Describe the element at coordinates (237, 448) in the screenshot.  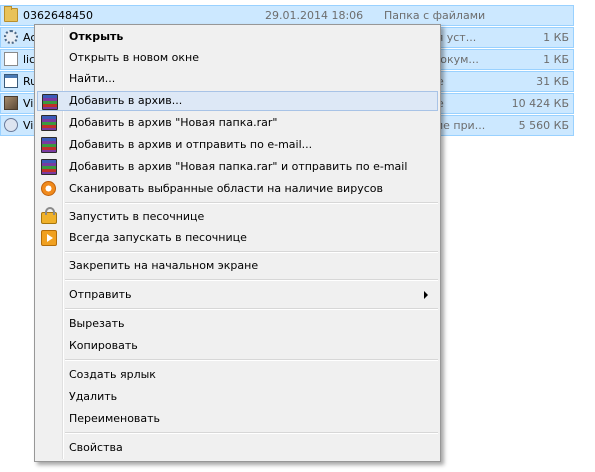
I see `menu-item-properties: Свойства` at that location.